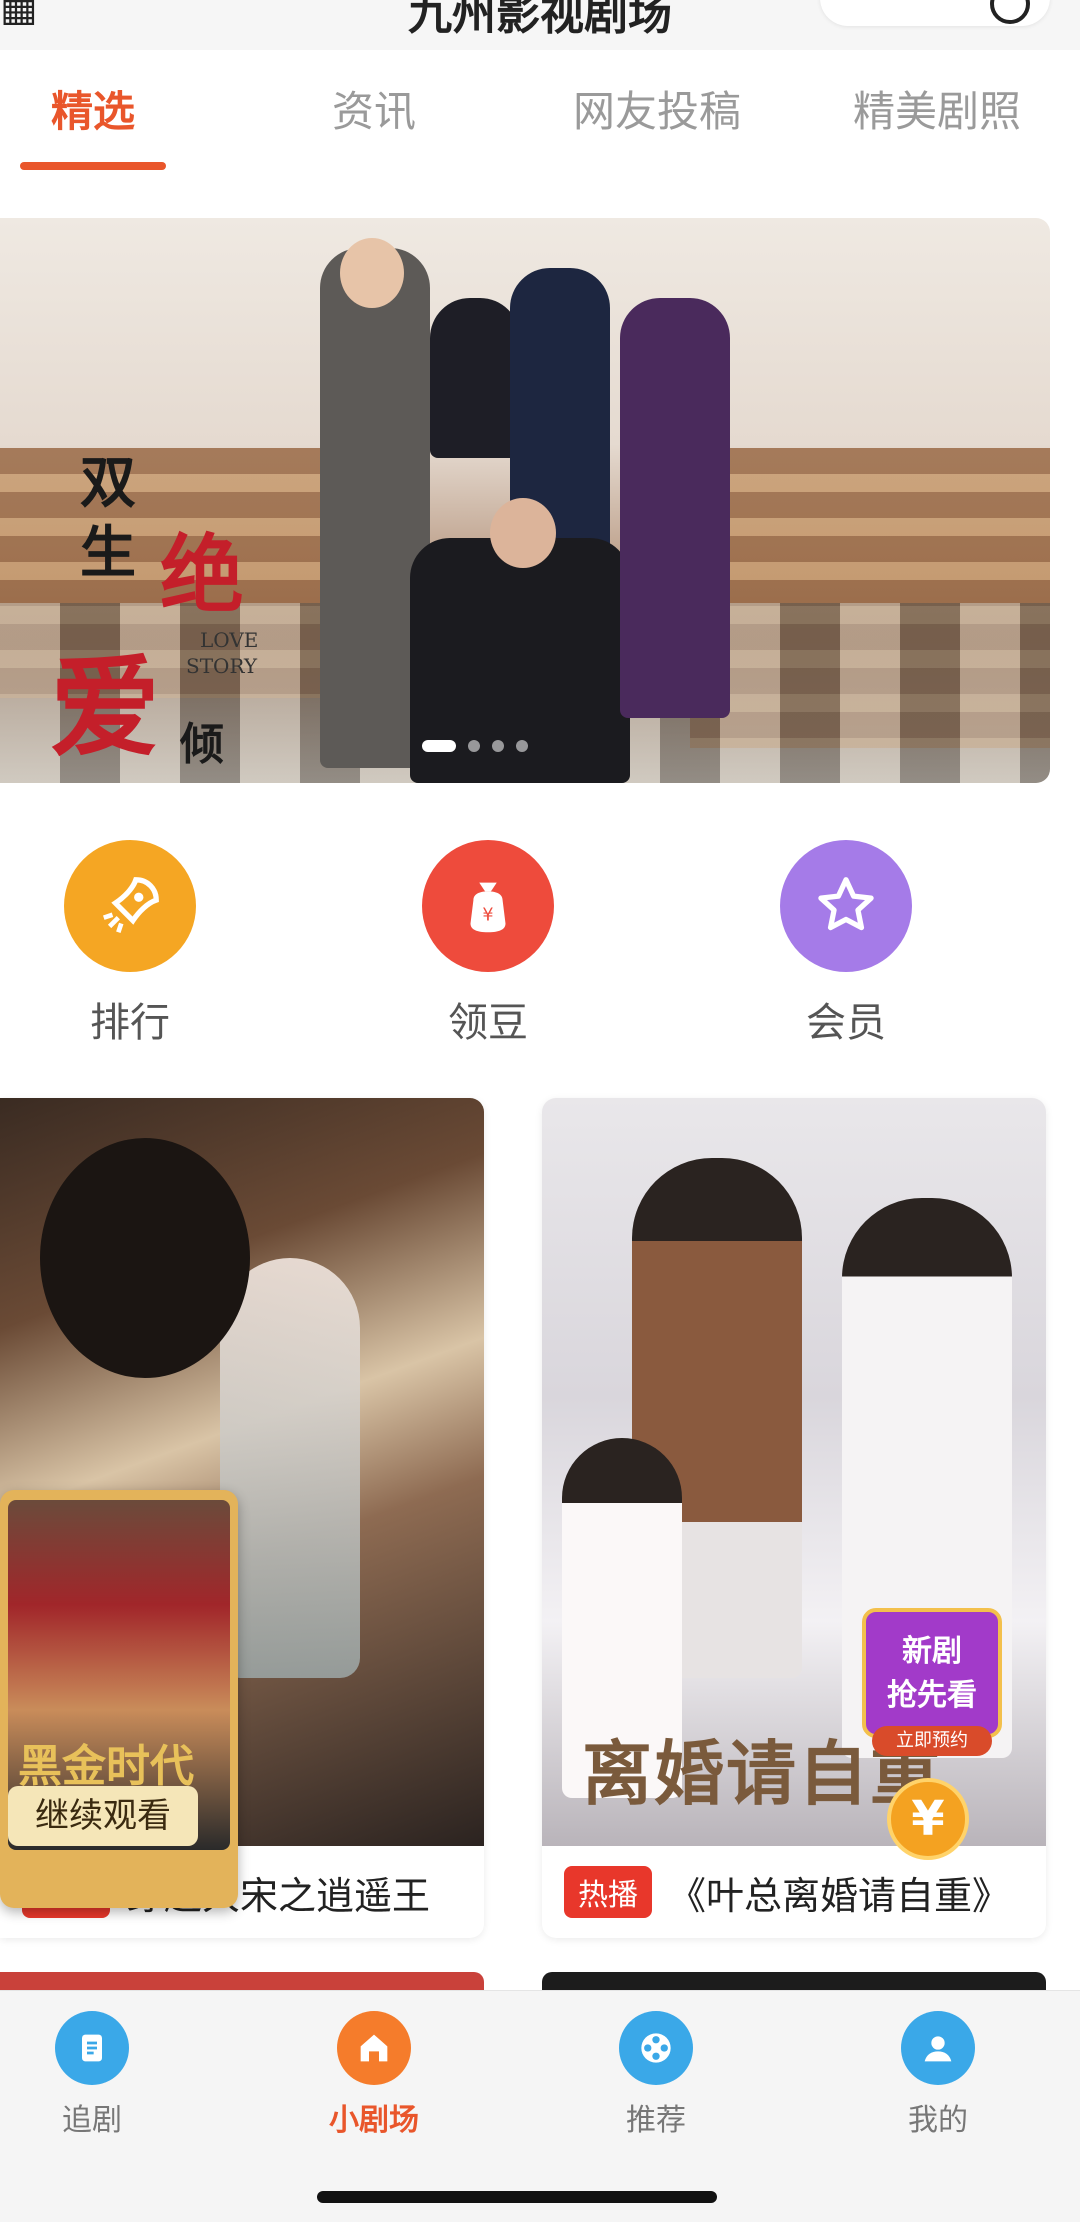 The image size is (1080, 2222). Describe the element at coordinates (932, 1695) in the screenshot. I see `promo-line: 抢先看` at that location.